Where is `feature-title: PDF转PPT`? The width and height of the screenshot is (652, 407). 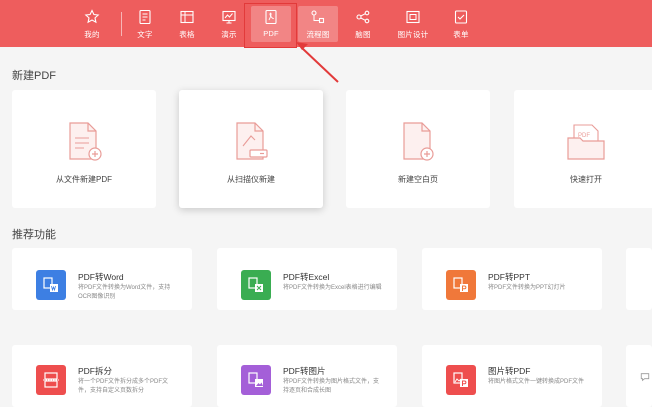 feature-title: PDF转PPT is located at coordinates (509, 277).